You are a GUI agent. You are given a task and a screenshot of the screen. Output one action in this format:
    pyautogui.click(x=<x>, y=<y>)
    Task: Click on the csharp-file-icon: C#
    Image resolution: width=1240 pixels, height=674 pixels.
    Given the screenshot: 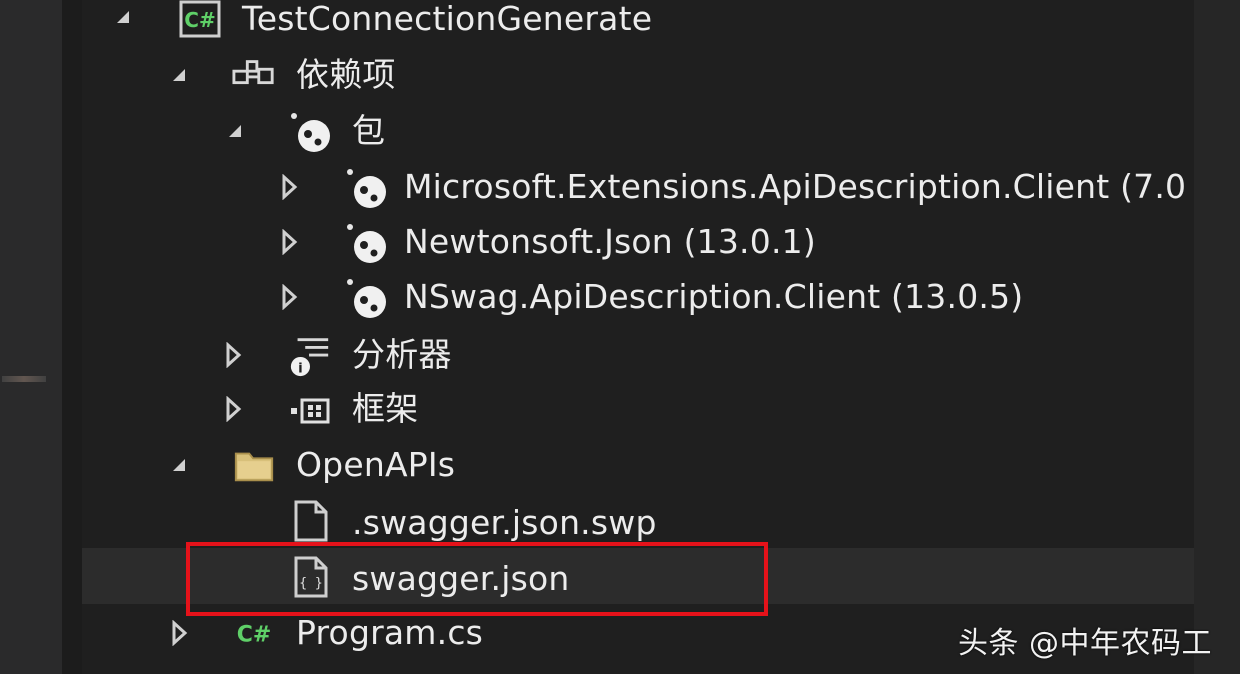 What is the action you would take?
    pyautogui.click(x=254, y=633)
    